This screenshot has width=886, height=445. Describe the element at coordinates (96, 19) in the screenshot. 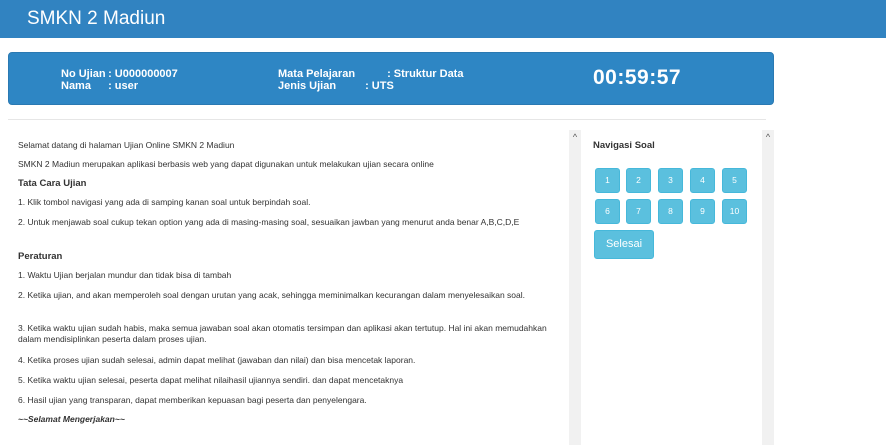

I see `brand-title: SMKN 2 Madiun` at that location.